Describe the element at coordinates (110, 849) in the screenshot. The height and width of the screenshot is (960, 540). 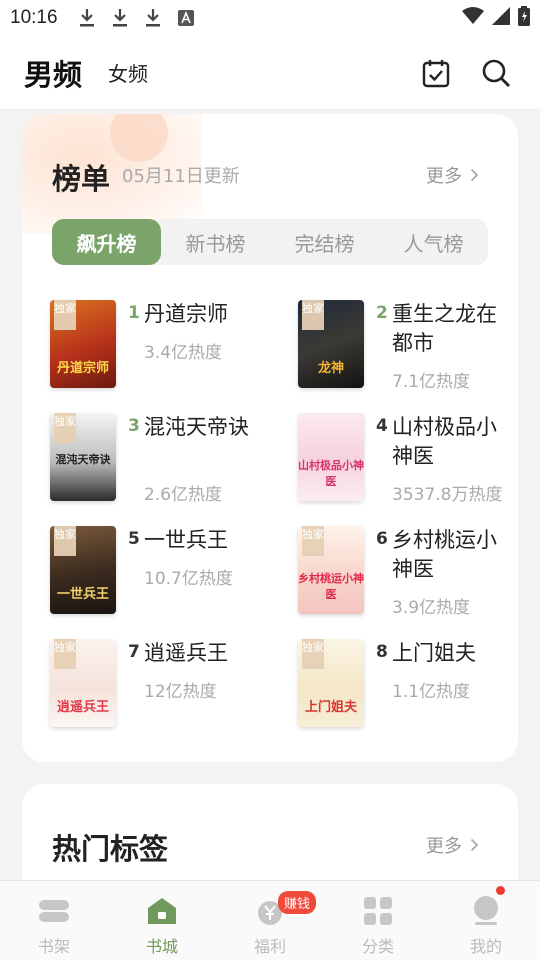
I see `hot-tags-title: 热门标签` at that location.